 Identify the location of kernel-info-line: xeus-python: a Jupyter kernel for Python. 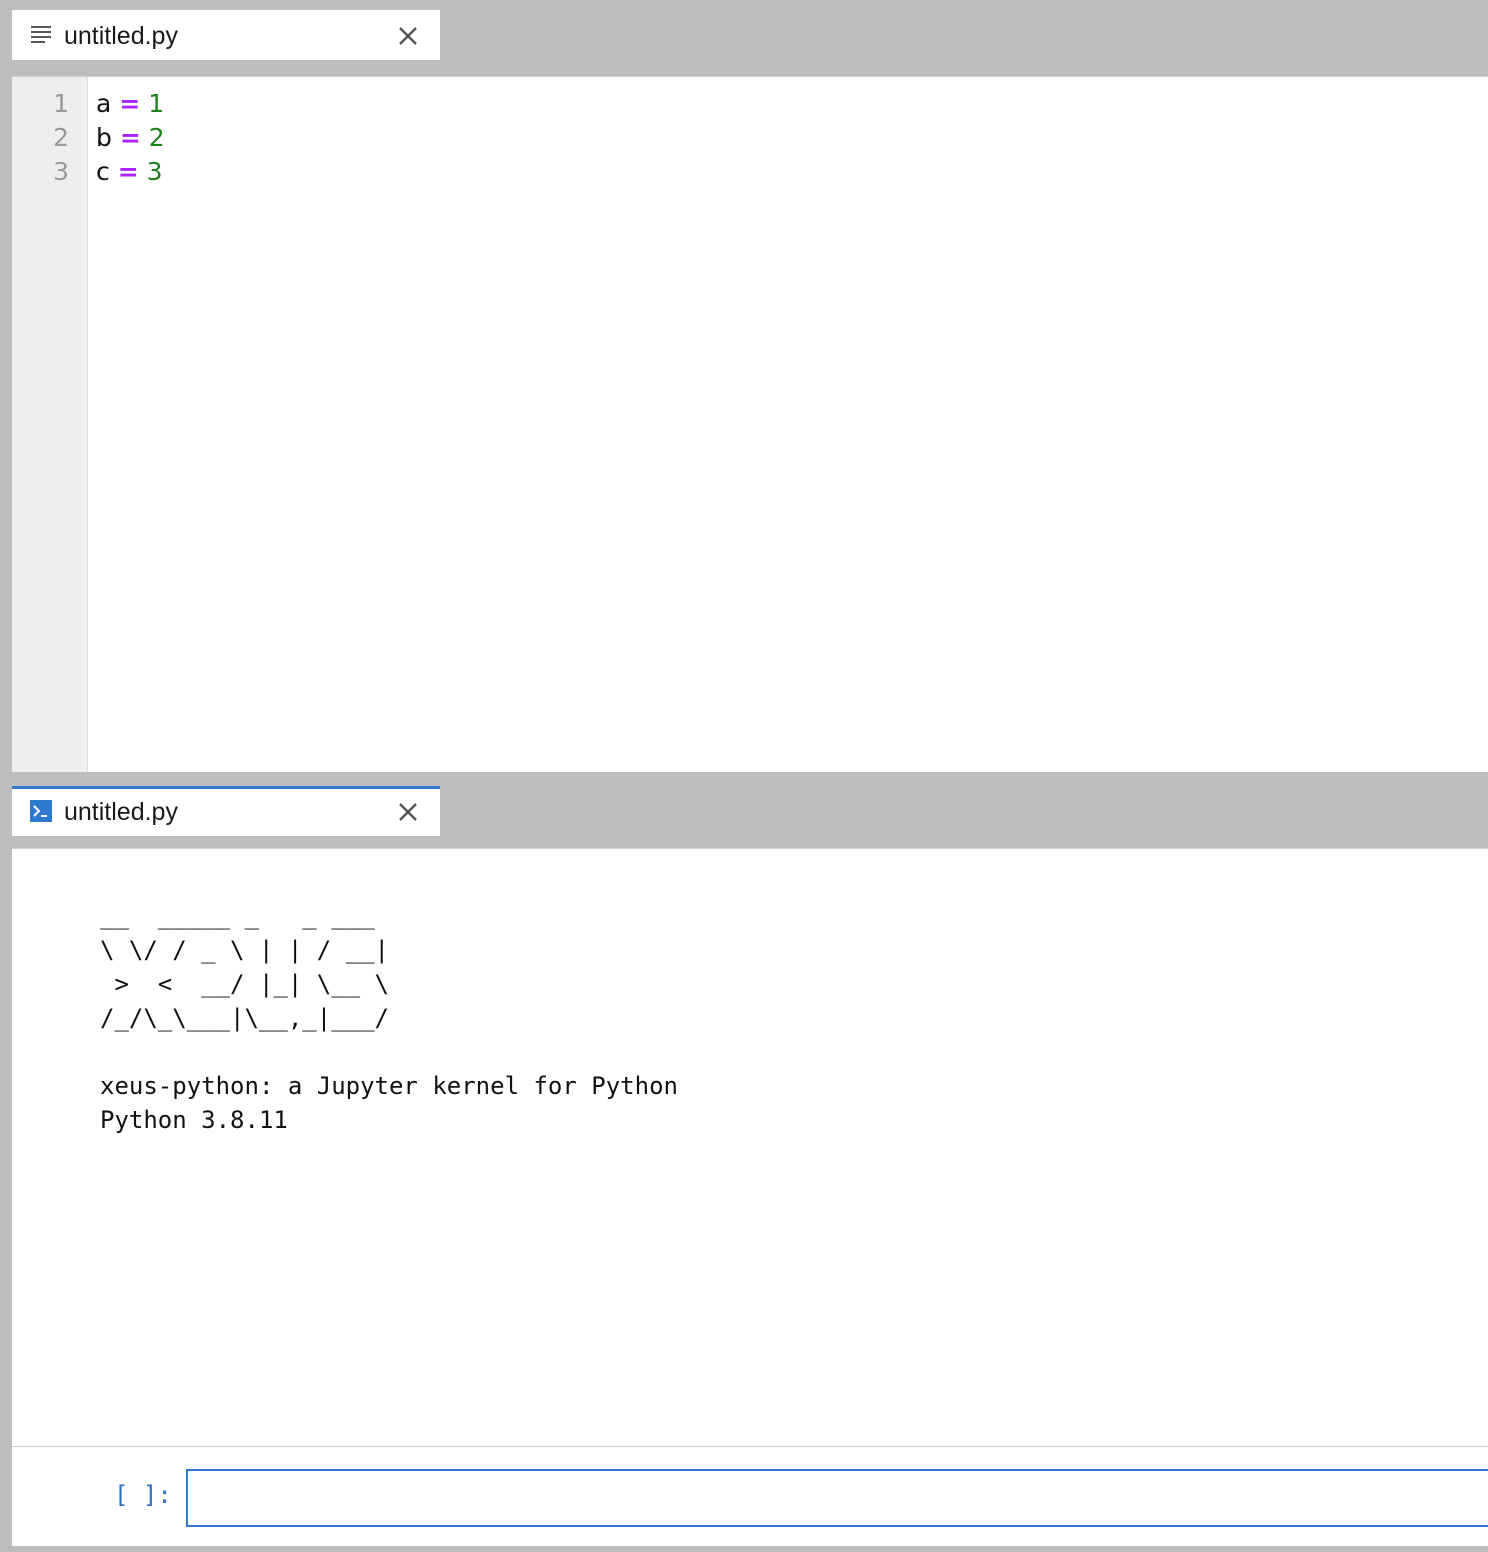
(389, 1086).